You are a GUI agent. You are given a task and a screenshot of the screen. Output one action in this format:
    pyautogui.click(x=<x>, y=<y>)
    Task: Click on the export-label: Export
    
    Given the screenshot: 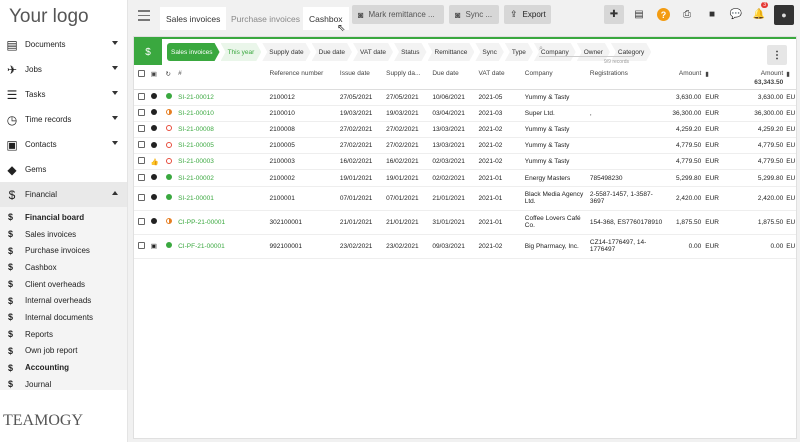 What is the action you would take?
    pyautogui.click(x=534, y=14)
    